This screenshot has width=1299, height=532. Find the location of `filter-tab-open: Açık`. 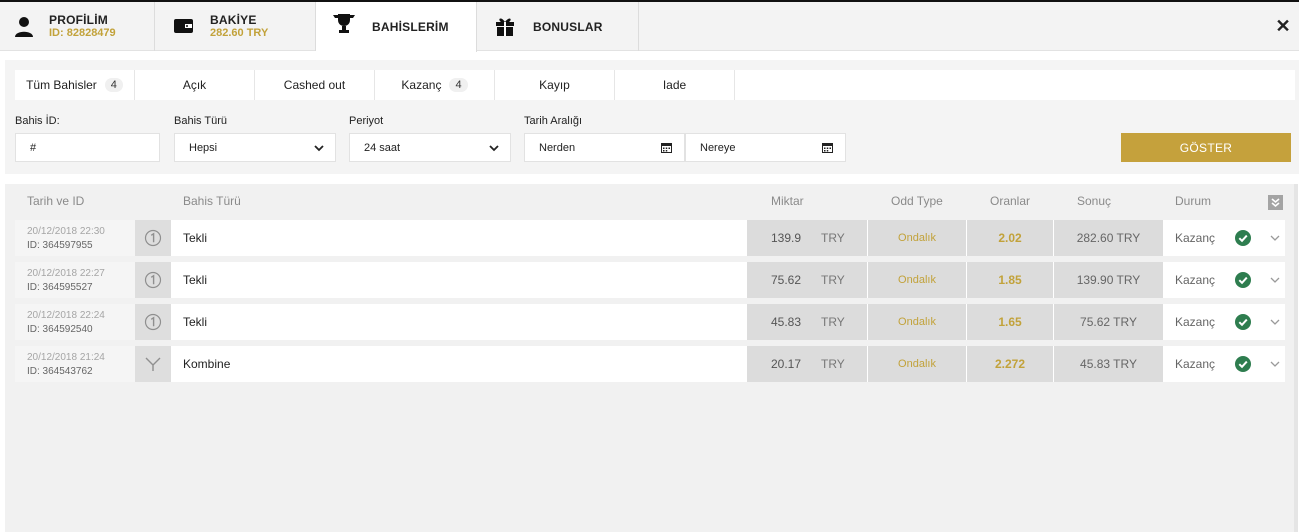

filter-tab-open: Açık is located at coordinates (195, 85).